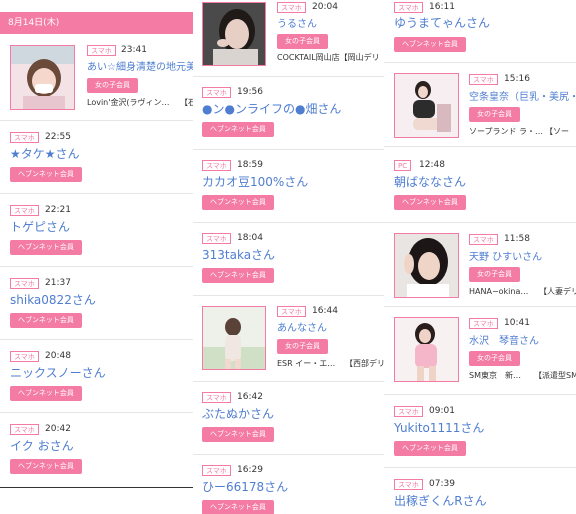 This screenshot has height=514, width=576. What do you see at coordinates (480, 491) in the screenshot?
I see `list-item: スマホ 07:39 出稼ぎくんRさん` at bounding box center [480, 491].